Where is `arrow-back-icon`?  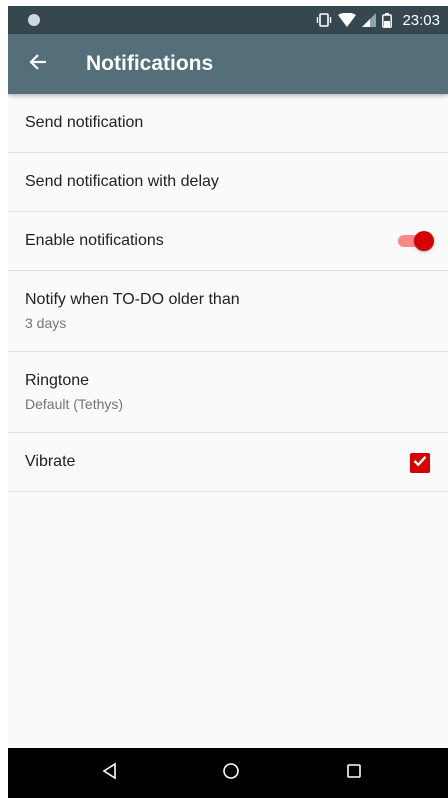 arrow-back-icon is located at coordinates (38, 64).